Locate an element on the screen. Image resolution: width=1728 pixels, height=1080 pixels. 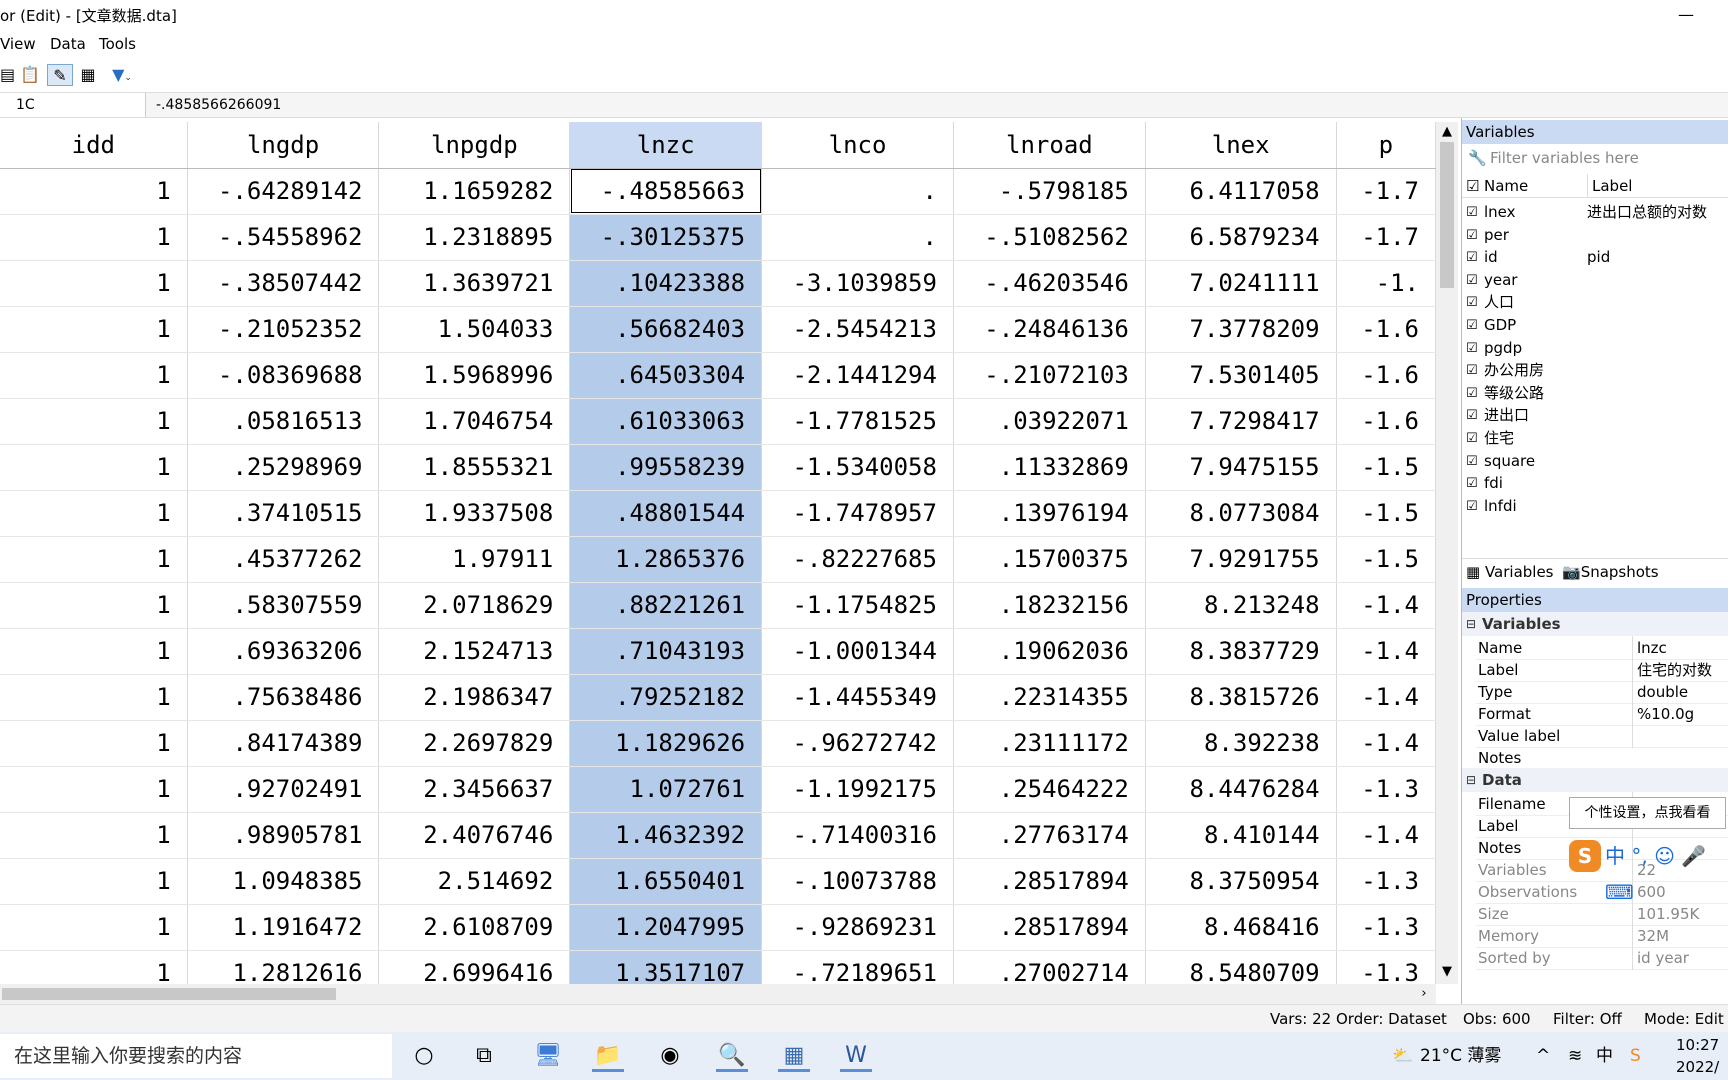
taskbar-search-input: 在这里输入你要搜索的内容 is located at coordinates (196, 1056).